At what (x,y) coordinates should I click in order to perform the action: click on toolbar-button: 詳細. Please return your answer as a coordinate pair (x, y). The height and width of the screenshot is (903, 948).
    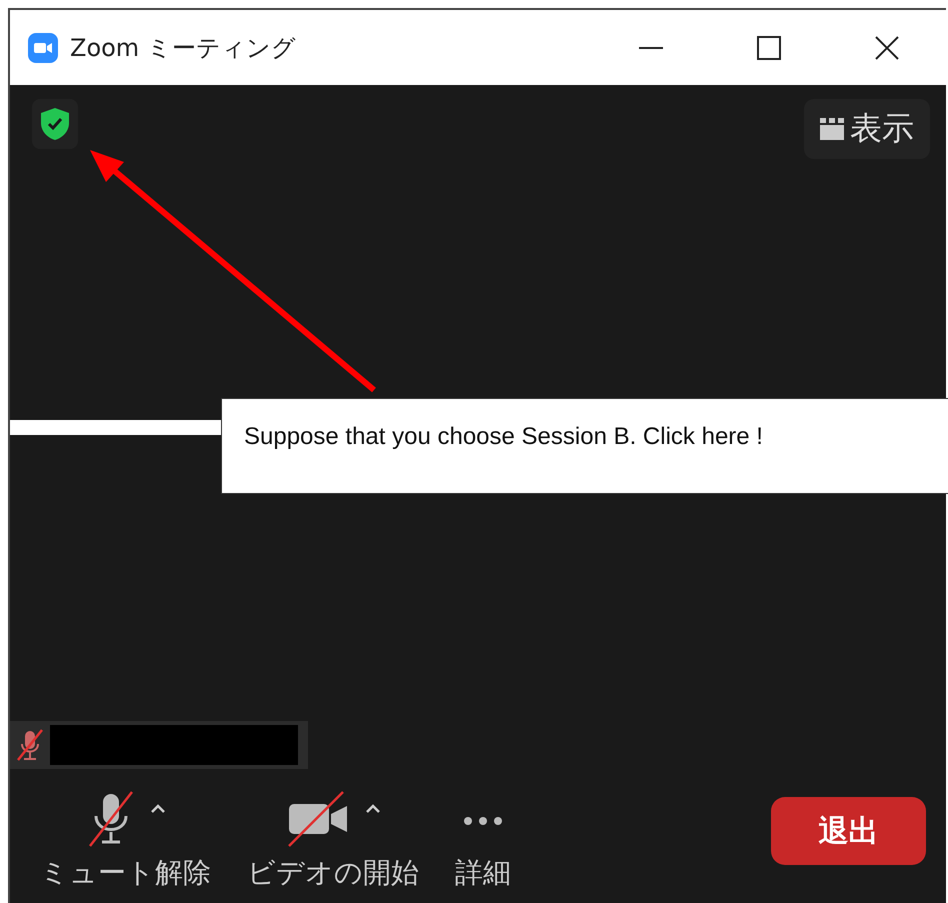
    Looking at the image, I should click on (483, 841).